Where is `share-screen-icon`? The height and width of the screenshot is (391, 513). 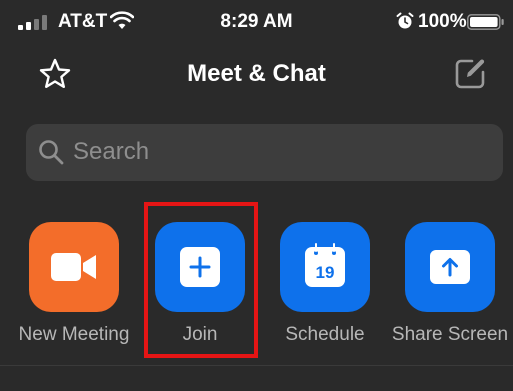
share-screen-icon is located at coordinates (450, 267).